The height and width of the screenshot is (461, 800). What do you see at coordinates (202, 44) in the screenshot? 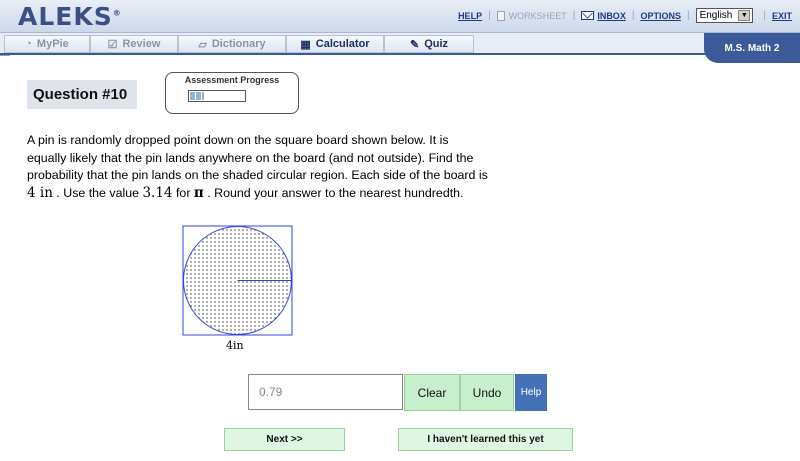
I see `book-icon: ▱` at bounding box center [202, 44].